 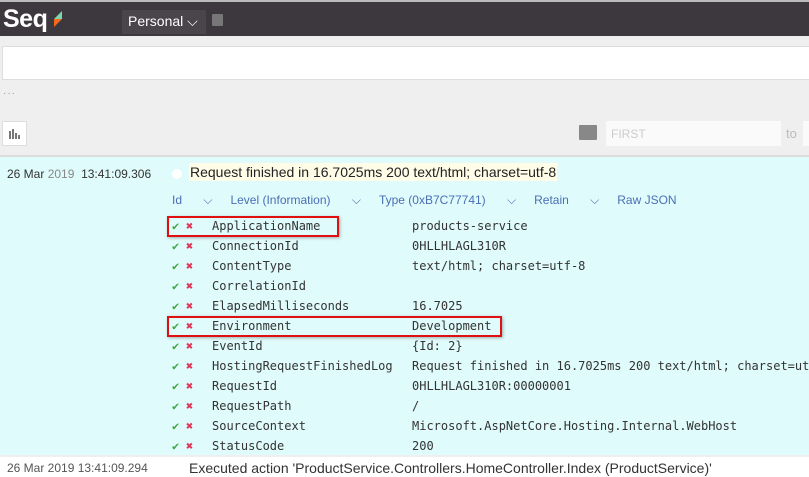 I want to click on property-key: CorrelationId, so click(x=259, y=286).